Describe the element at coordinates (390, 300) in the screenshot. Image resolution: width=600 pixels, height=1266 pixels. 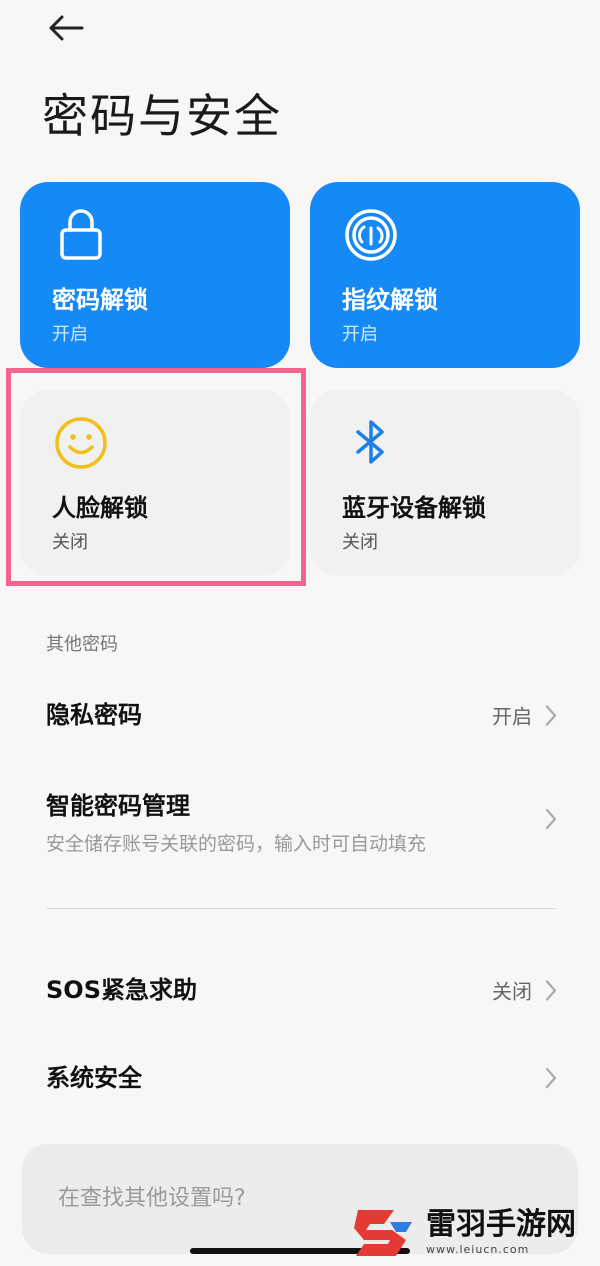
I see `tile-title: 指纹解锁` at that location.